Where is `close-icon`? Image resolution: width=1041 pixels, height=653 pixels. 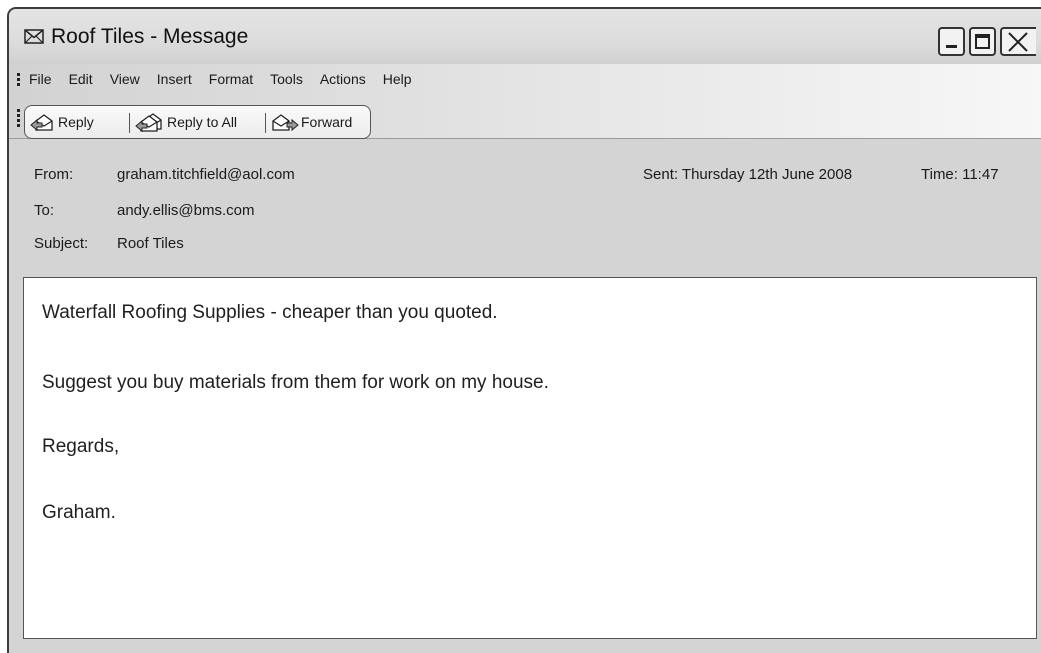 close-icon is located at coordinates (1018, 42).